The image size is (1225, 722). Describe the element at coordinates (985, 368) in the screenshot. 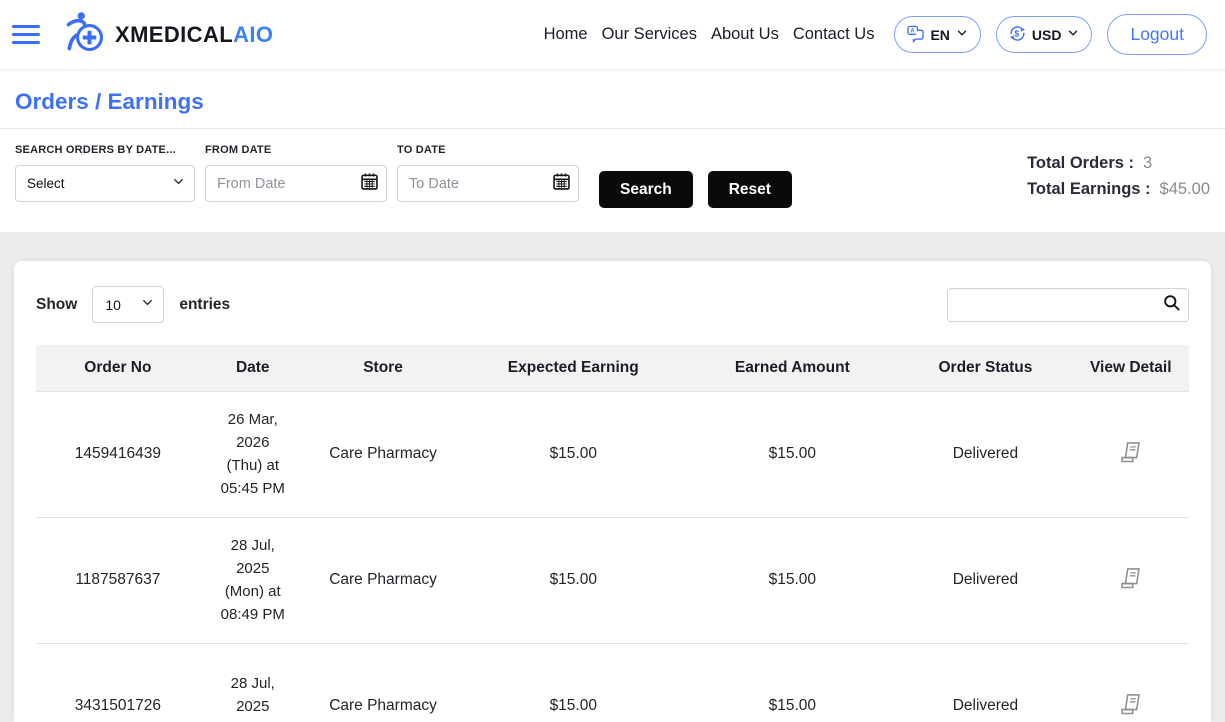

I see `header-order-status: Order Status` at that location.